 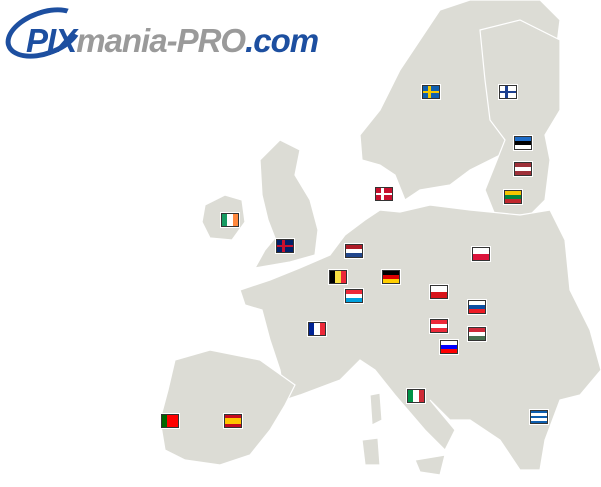 I want to click on flag-greece-icon, so click(x=539, y=417).